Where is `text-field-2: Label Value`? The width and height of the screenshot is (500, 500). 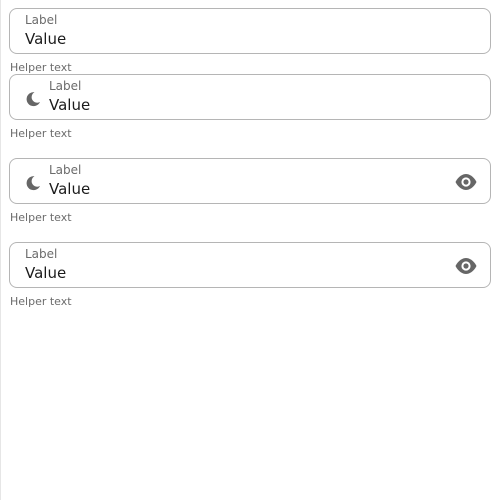
text-field-2: Label Value is located at coordinates (250, 97).